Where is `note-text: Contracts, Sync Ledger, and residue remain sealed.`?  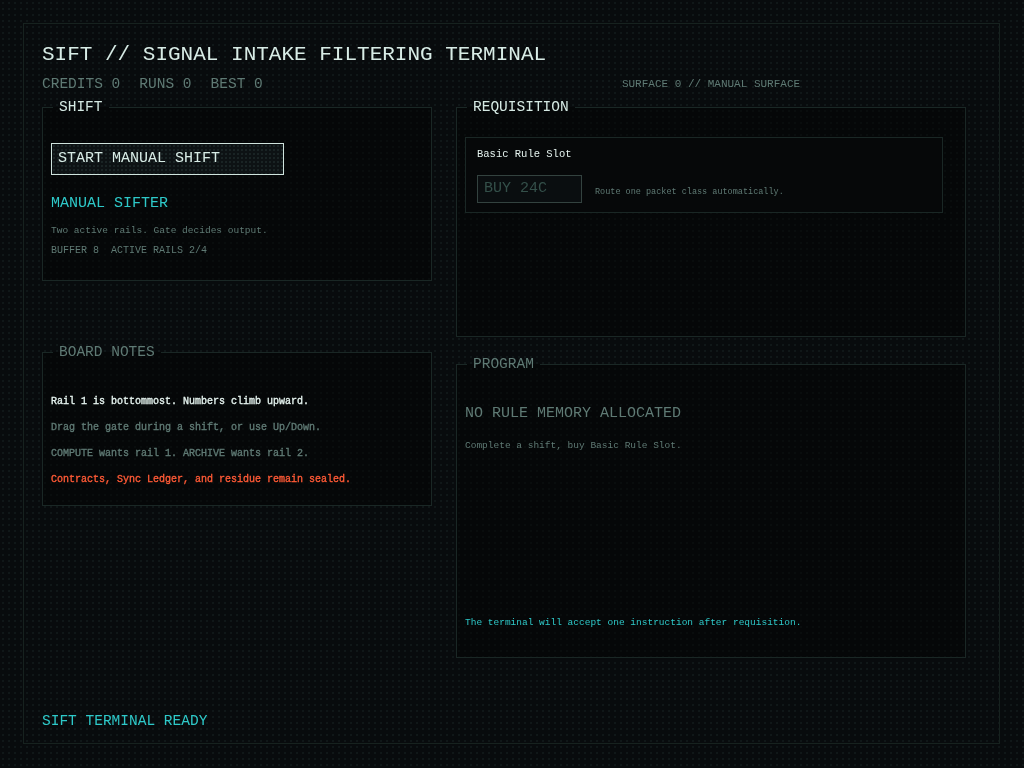 note-text: Contracts, Sync Ledger, and residue remain sealed. is located at coordinates (201, 480).